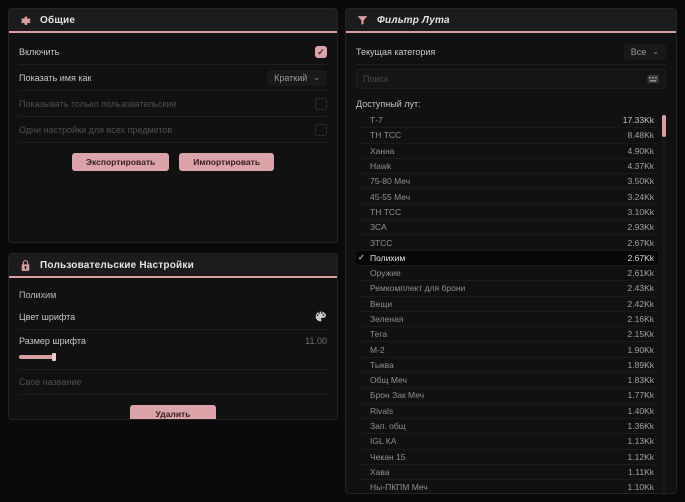  I want to click on loot-item-name: Общ Меч, so click(388, 380).